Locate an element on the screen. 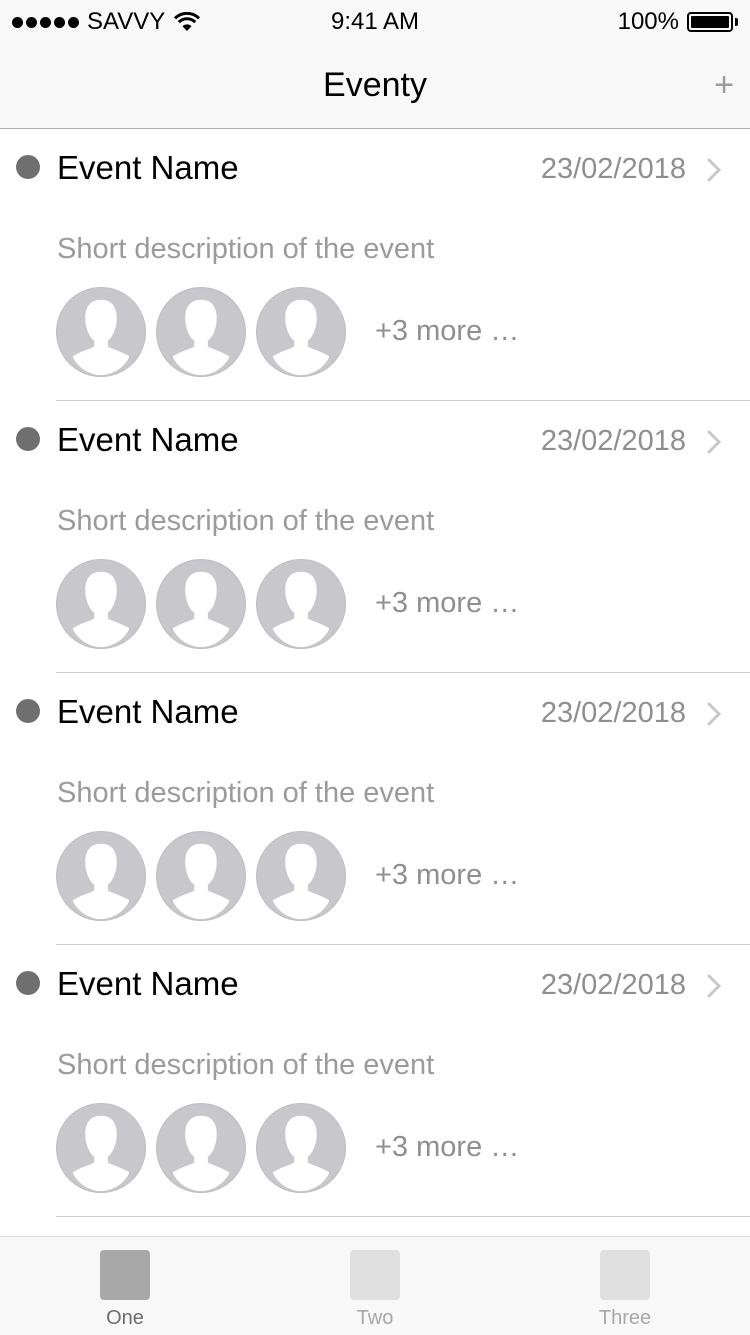 The height and width of the screenshot is (1335, 750). add-event-button: + is located at coordinates (724, 85).